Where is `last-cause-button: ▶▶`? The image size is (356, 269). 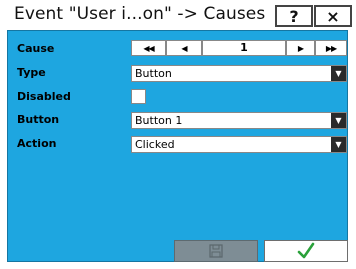
last-cause-button: ▶▶ is located at coordinates (331, 48).